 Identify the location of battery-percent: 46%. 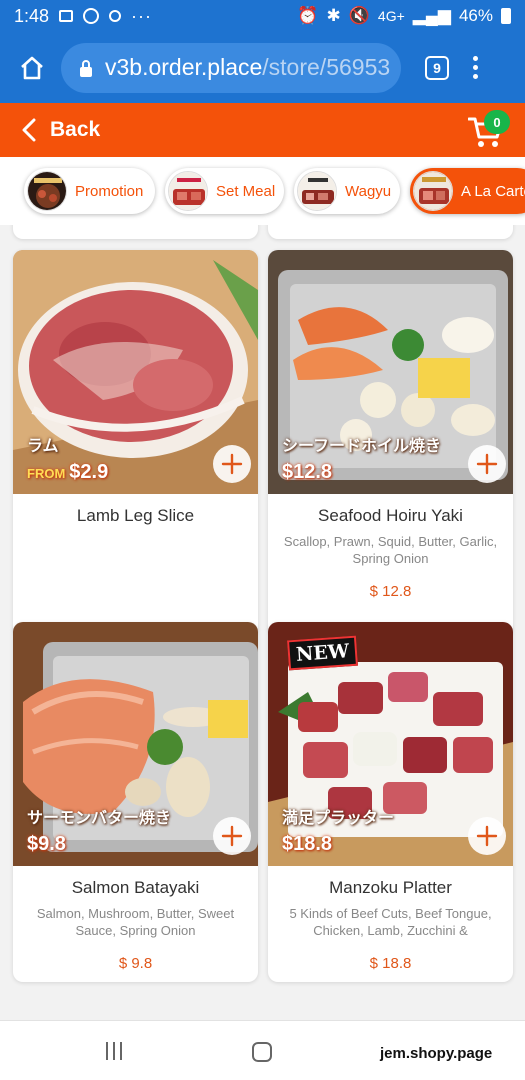
(475, 15).